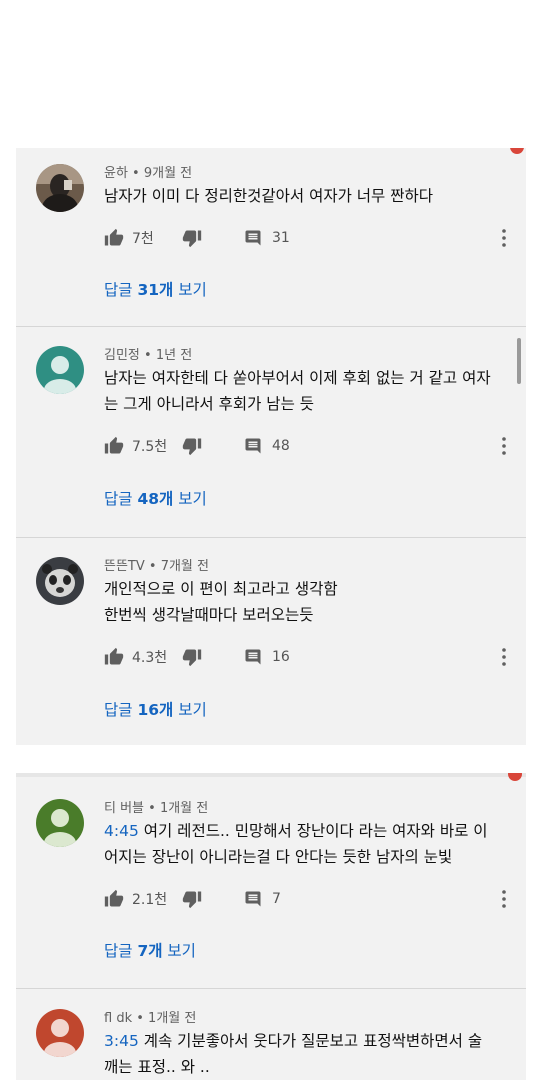 The image size is (540, 1080). I want to click on view-replies-link: 답글 7개 보기, so click(150, 950).